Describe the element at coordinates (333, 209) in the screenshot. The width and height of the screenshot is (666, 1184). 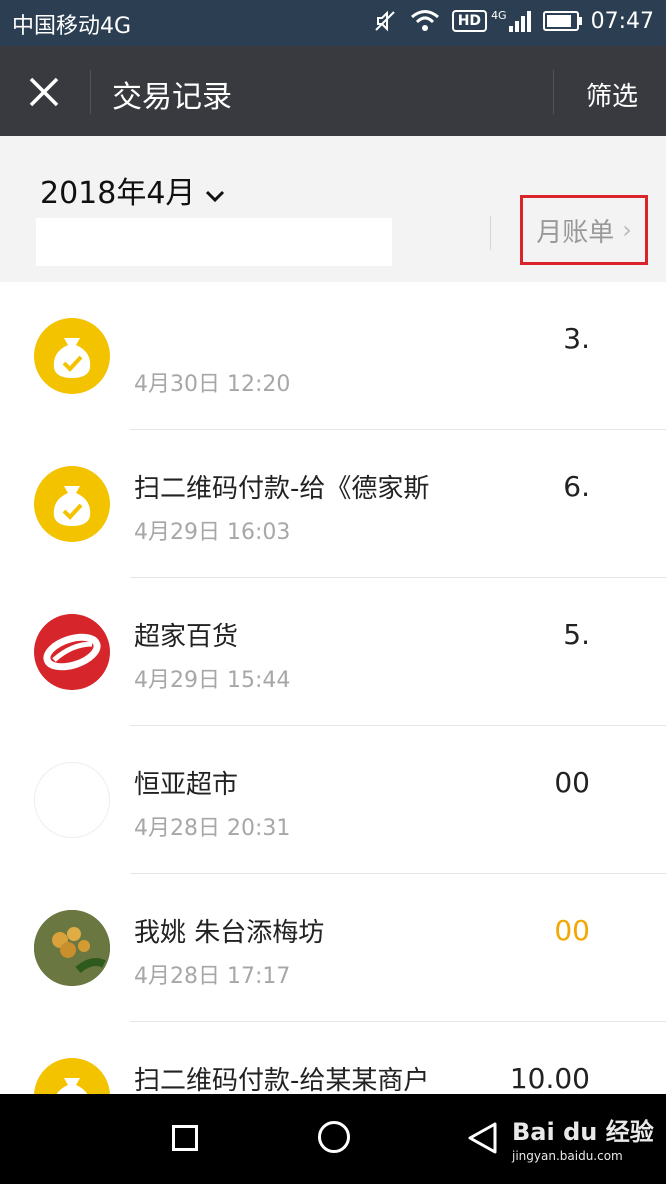
I see `month-summary: 2018年4月 月账单 ›` at that location.